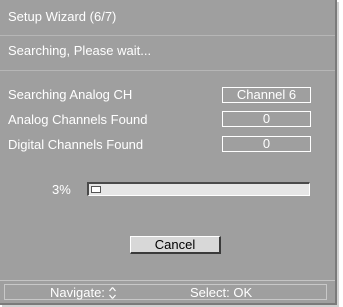  Describe the element at coordinates (77, 292) in the screenshot. I see `navigate-hint-label: Navigate:` at that location.